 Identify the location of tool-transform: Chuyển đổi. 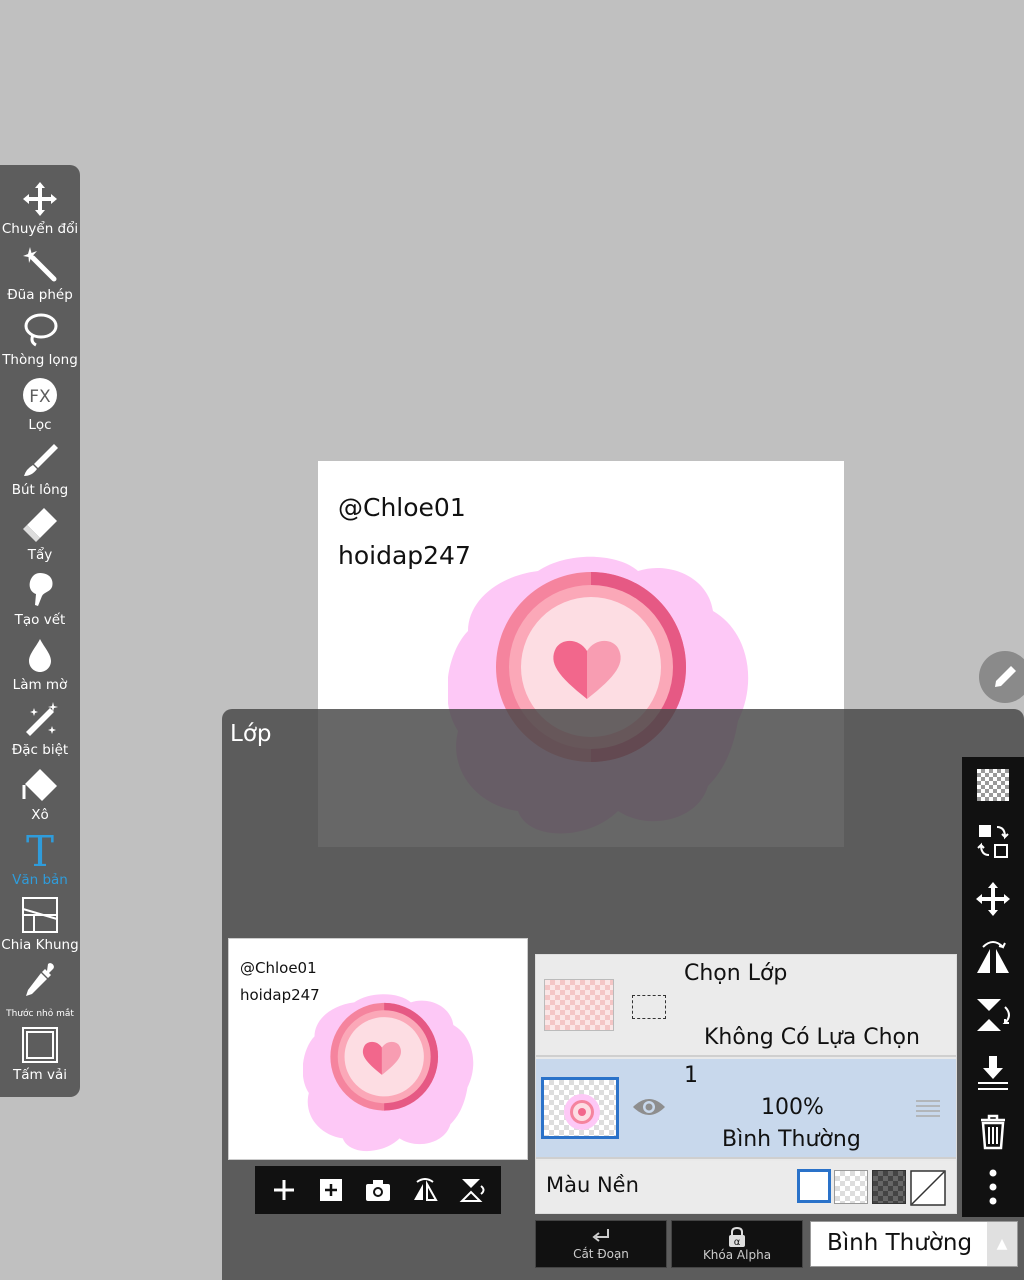
(40, 209).